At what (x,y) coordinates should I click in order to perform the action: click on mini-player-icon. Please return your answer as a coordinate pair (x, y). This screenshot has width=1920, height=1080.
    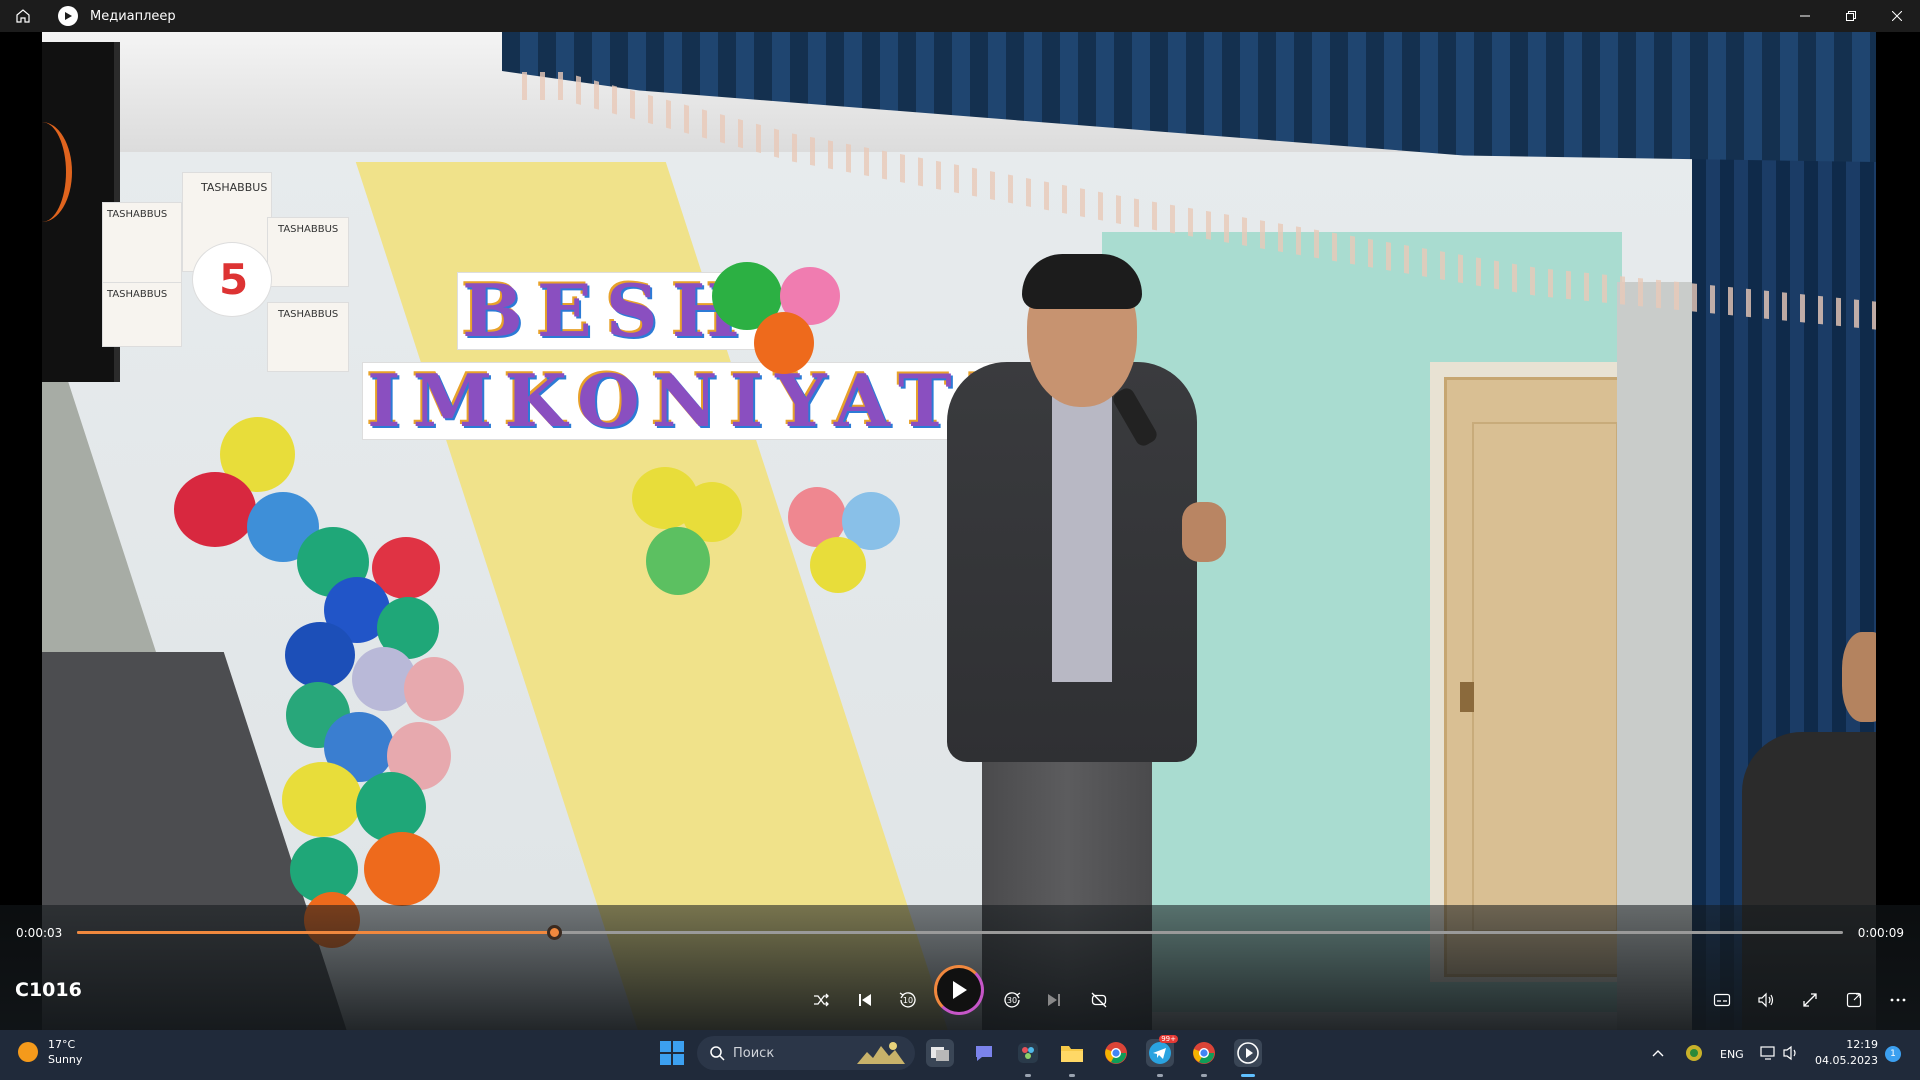
    Looking at the image, I should click on (1854, 1000).